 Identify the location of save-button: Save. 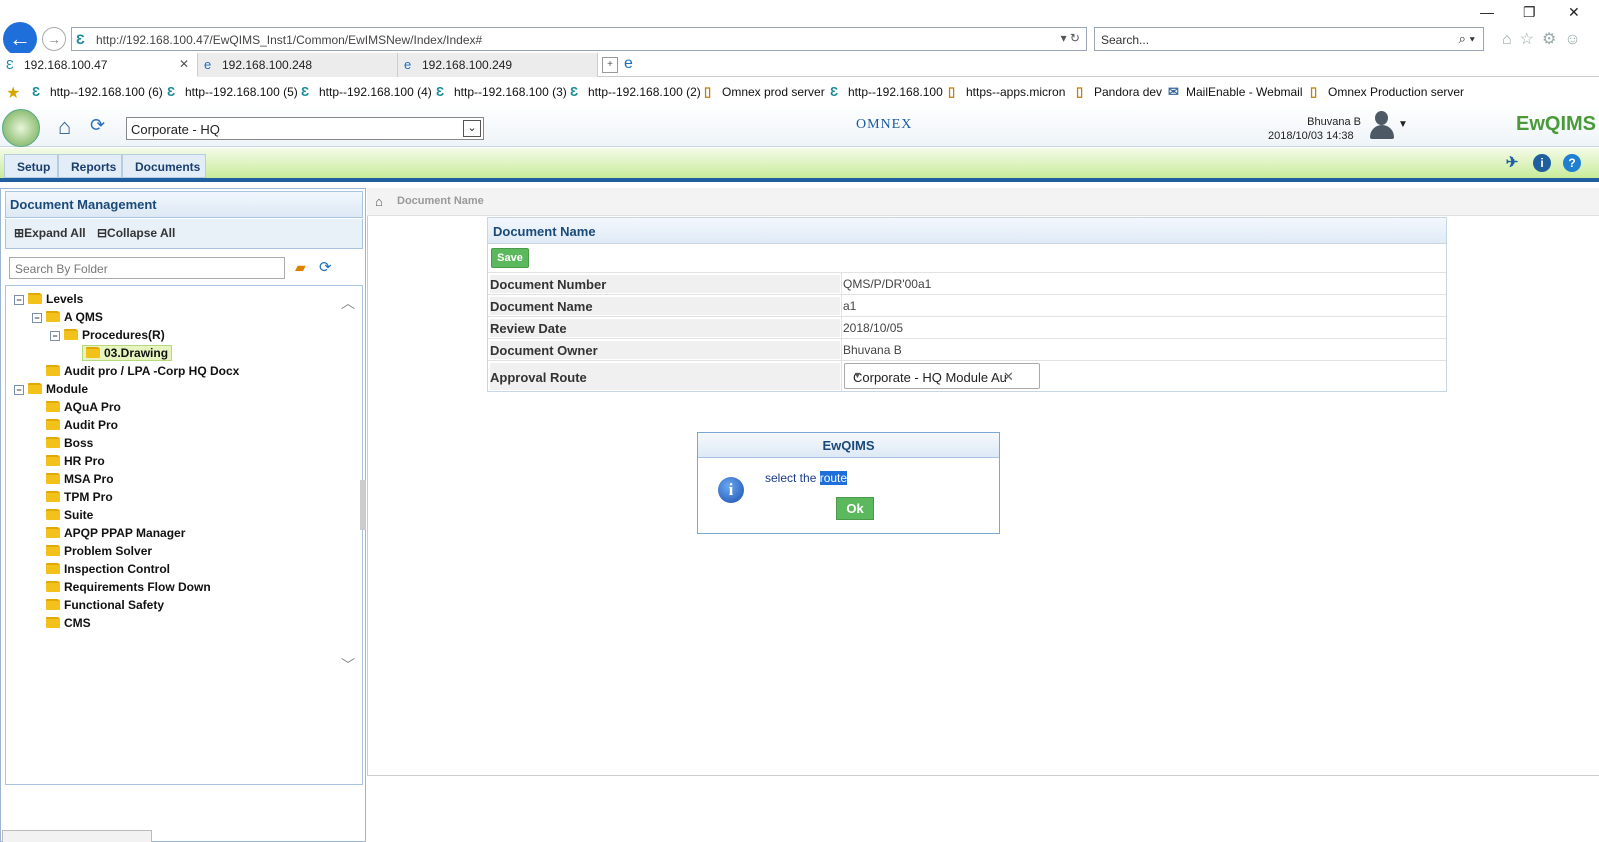
(510, 258).